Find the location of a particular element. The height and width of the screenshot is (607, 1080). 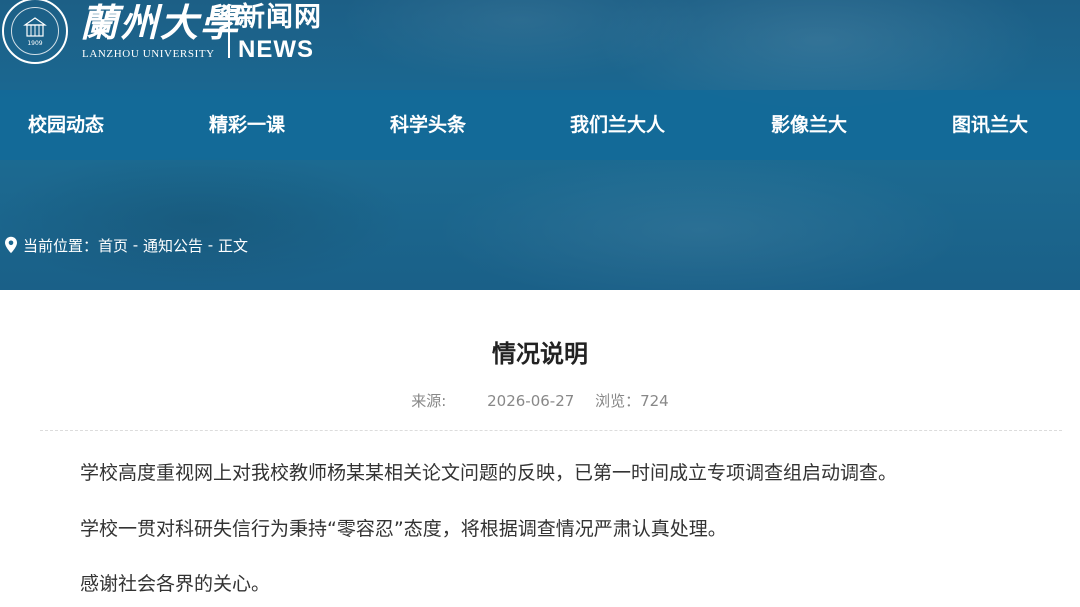

brand-bar: 1909 蘭州大學 LANZHOU UNIVERSITY 新闻网 NEWS is located at coordinates (540, 45).